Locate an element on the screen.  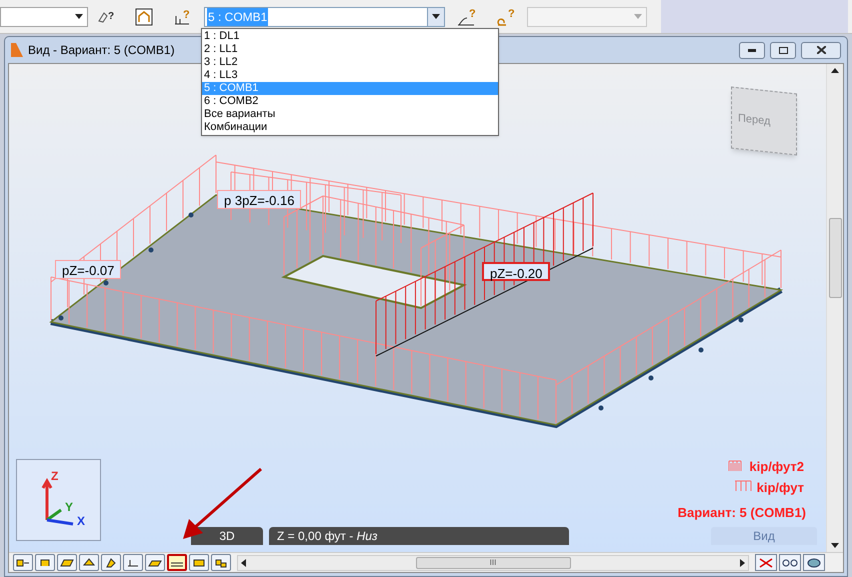
glasses-icon is located at coordinates (790, 562).